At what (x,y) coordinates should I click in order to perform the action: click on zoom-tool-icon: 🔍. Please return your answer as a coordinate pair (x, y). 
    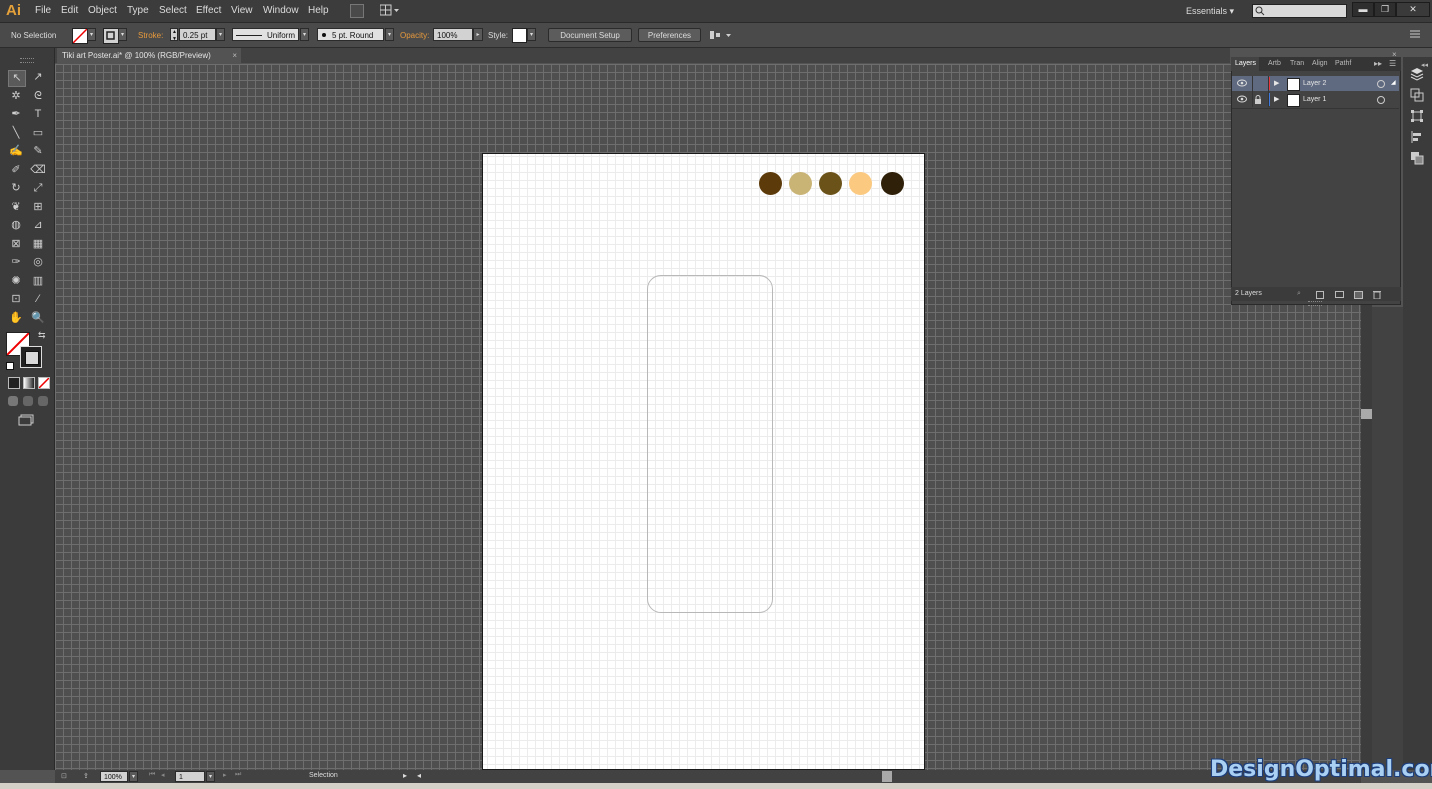
    Looking at the image, I should click on (38, 318).